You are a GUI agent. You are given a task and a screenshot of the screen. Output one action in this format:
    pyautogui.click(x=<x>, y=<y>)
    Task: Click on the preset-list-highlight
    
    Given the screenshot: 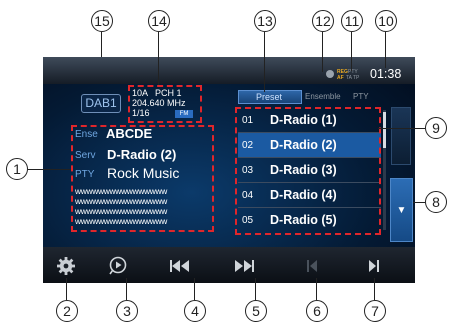 What is the action you would take?
    pyautogui.click(x=308, y=171)
    